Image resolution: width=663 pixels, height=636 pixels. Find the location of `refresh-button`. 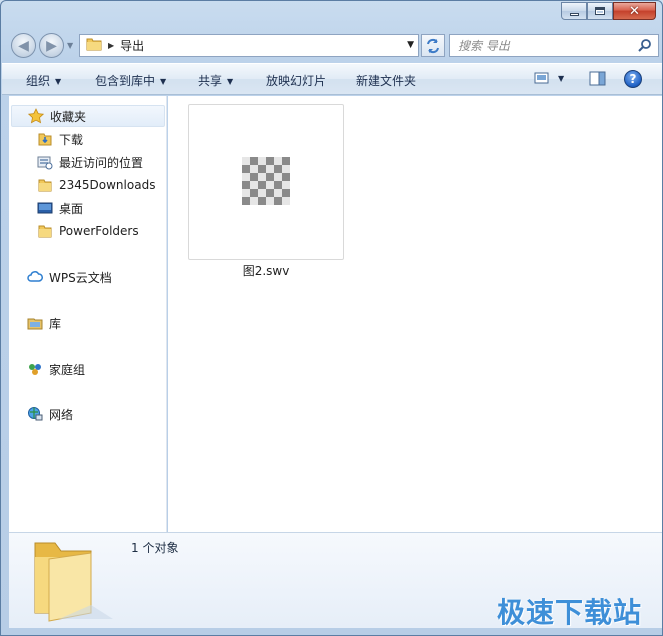

refresh-button is located at coordinates (433, 45).